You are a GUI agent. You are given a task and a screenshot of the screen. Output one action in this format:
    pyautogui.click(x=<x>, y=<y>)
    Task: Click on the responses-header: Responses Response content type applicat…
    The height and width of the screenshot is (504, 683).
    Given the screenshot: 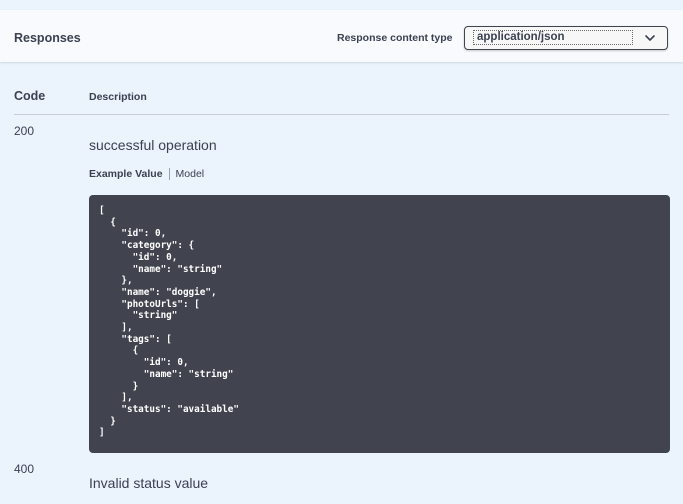 What is the action you would take?
    pyautogui.click(x=341, y=36)
    